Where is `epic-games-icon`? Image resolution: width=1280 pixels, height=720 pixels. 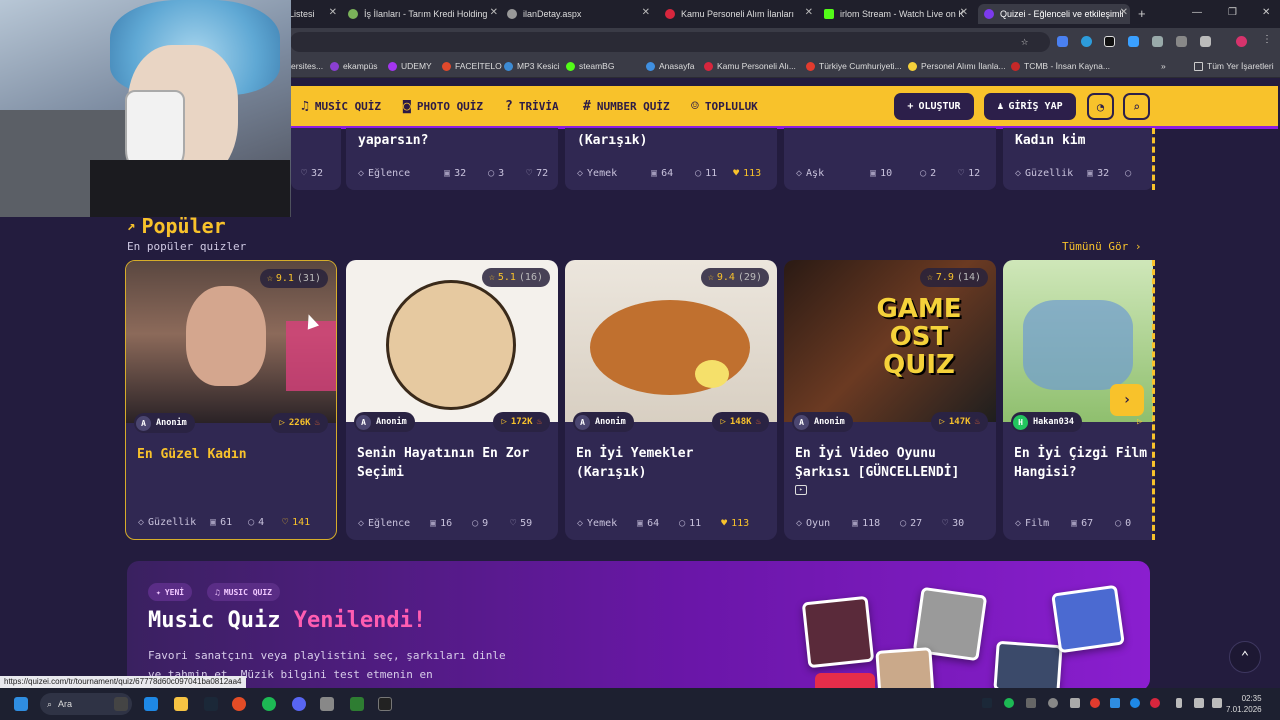 epic-games-icon is located at coordinates (385, 704).